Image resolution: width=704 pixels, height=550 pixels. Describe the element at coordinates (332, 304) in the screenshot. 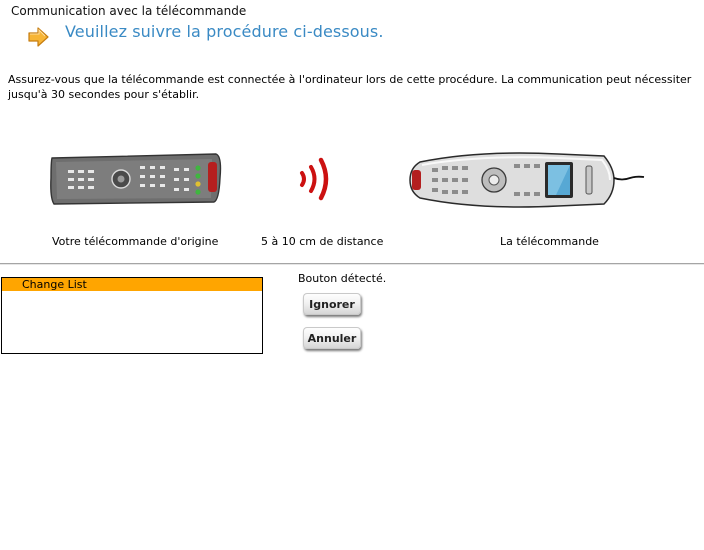

I see `ignore-button: Ignorer` at that location.